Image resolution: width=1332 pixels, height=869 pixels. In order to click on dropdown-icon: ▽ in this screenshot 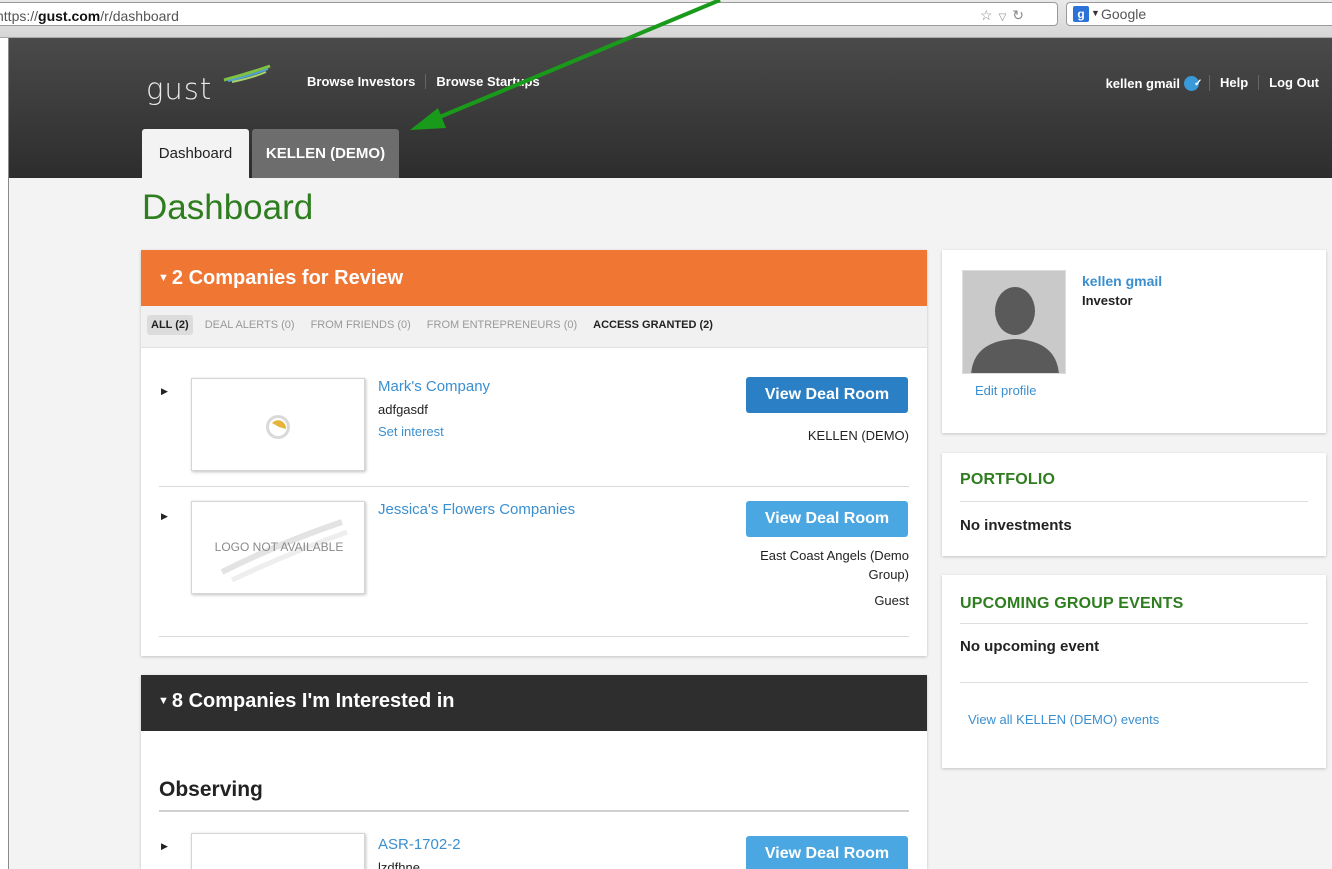, I will do `click(1003, 17)`.